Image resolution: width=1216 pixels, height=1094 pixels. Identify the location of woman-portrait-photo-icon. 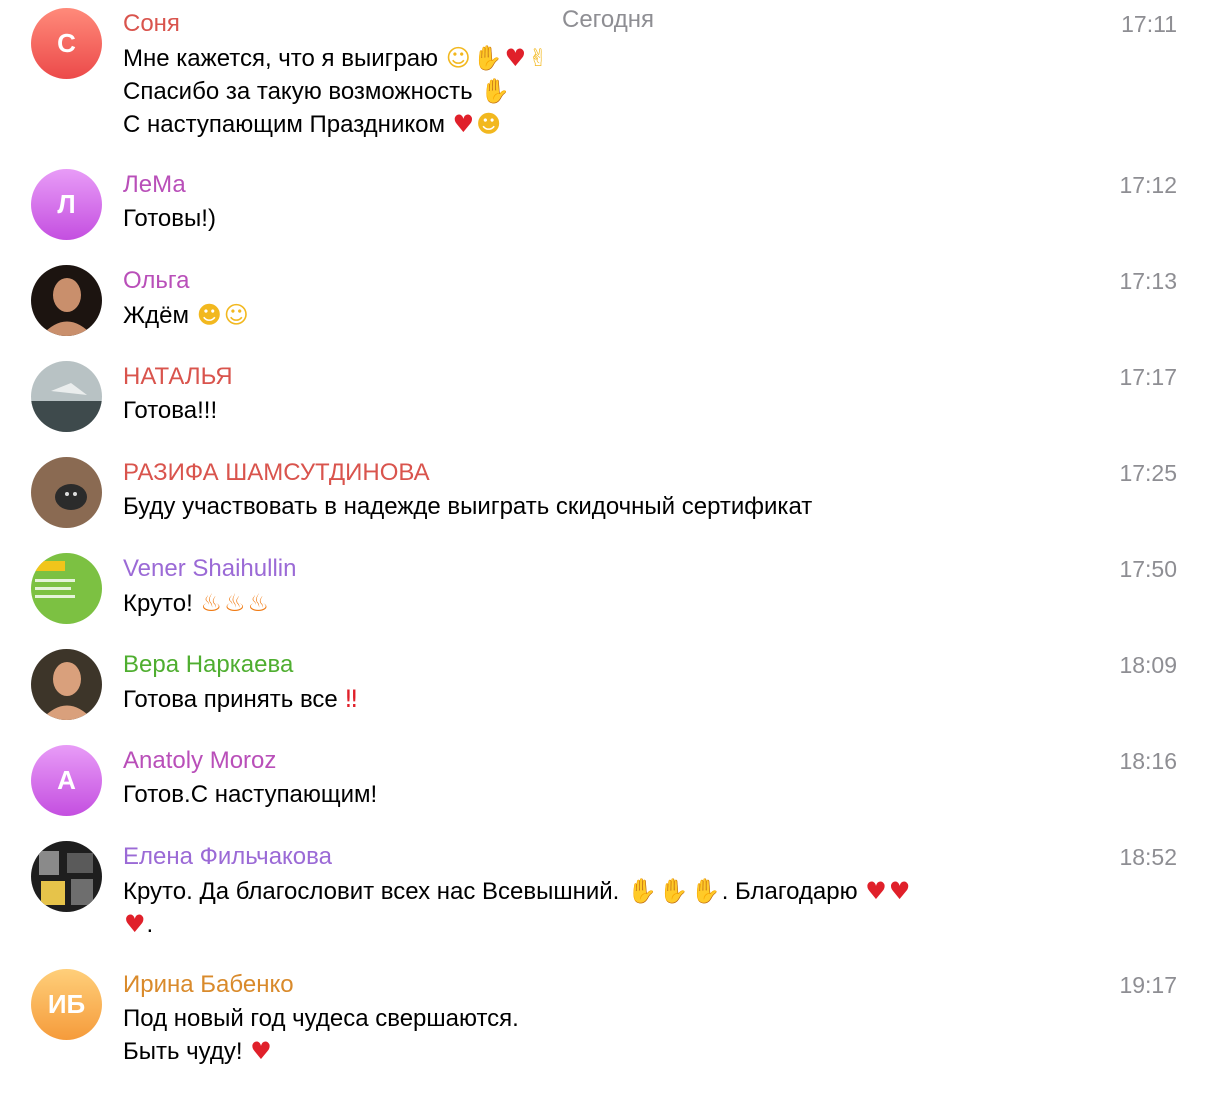
(66, 684).